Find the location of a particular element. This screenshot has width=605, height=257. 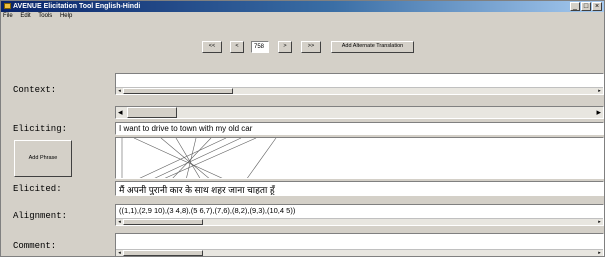

menu-bar: File Edit Tools Help is located at coordinates (302, 16).